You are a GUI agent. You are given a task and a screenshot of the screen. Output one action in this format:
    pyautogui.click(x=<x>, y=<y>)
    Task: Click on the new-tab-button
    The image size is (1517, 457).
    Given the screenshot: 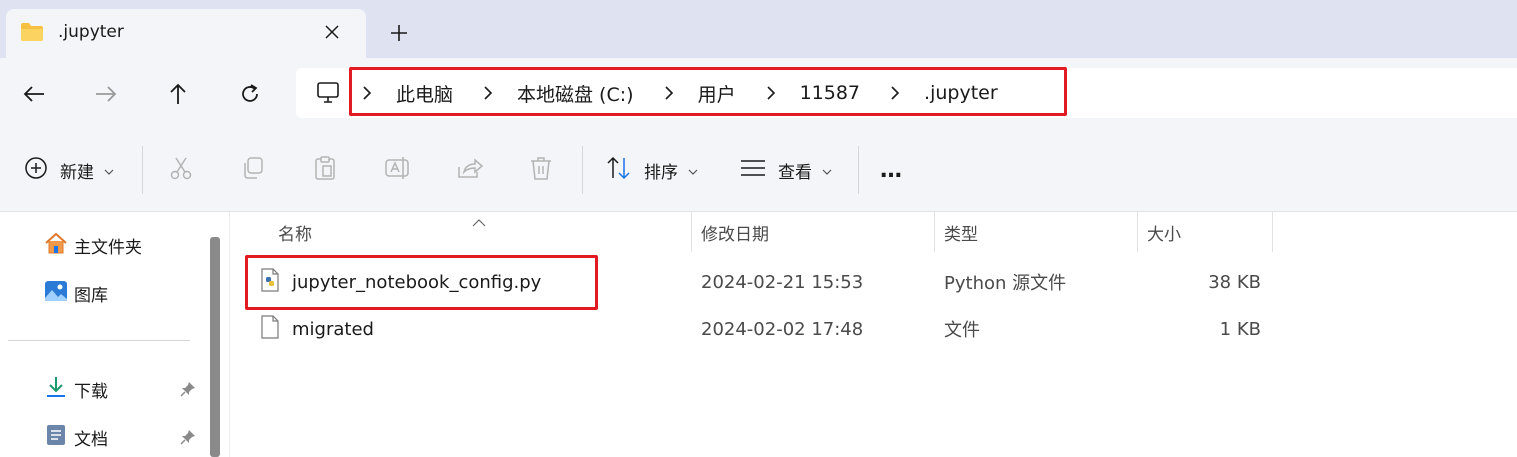 What is the action you would take?
    pyautogui.click(x=399, y=33)
    